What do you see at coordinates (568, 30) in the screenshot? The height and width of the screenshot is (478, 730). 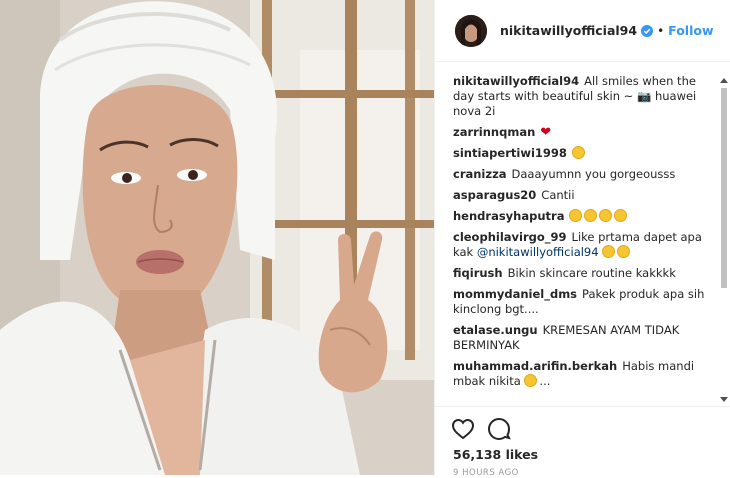 I see `post-author-username: nikitawillyofficial94` at bounding box center [568, 30].